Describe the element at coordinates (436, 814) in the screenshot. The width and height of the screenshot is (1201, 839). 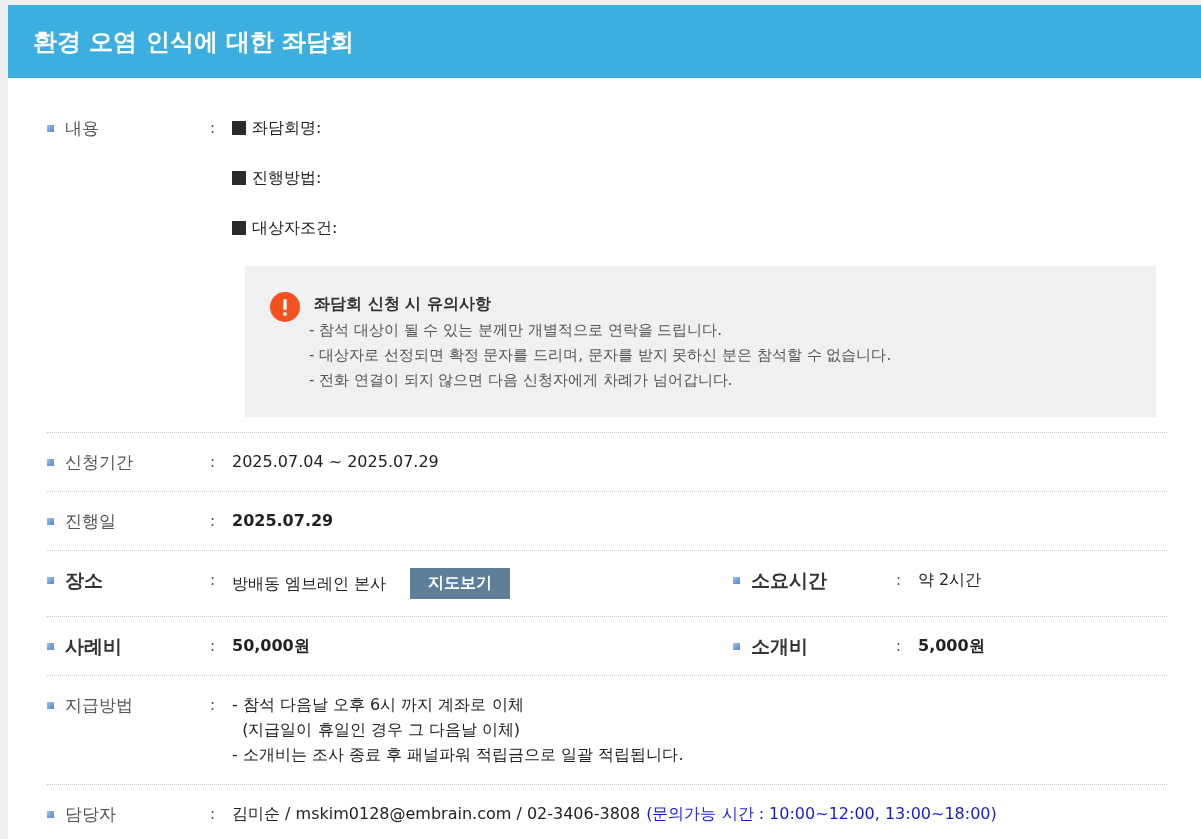
I see `field-value: 김미순 / mskim0128@embrain.com / 02-3406-3808` at that location.